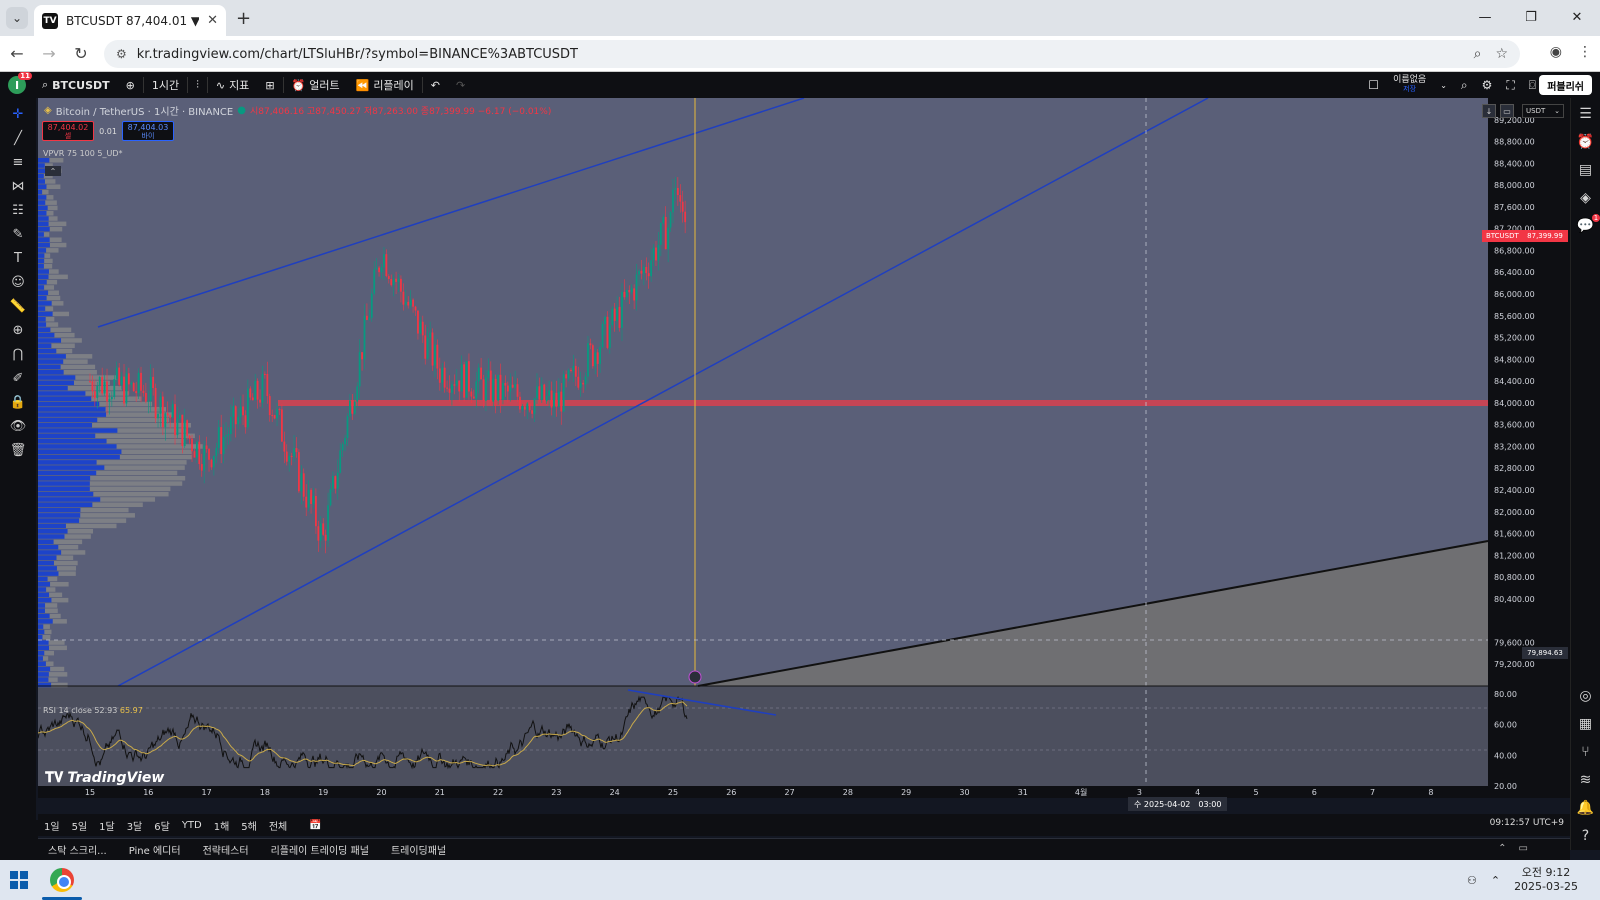 This screenshot has width=1600, height=900. I want to click on broadcast-icon: ≋, so click(1586, 780).